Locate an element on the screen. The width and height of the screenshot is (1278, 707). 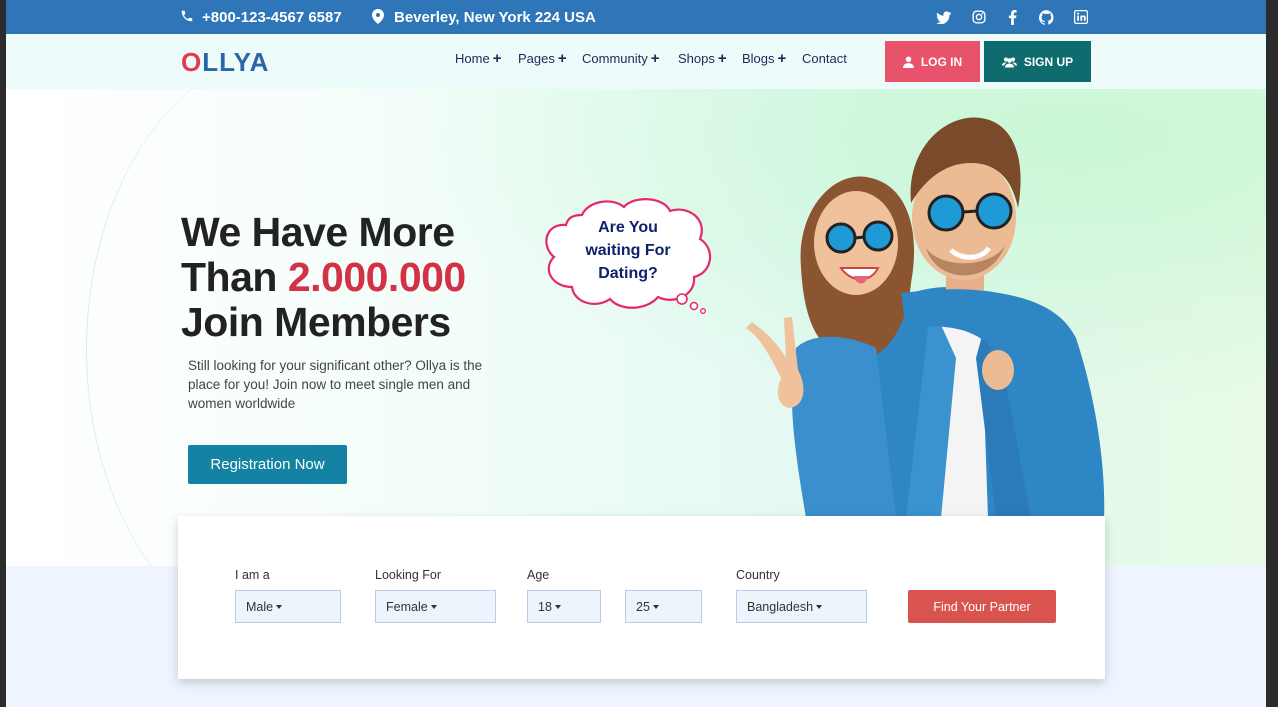
nav-shops-label: Shops is located at coordinates (696, 58).